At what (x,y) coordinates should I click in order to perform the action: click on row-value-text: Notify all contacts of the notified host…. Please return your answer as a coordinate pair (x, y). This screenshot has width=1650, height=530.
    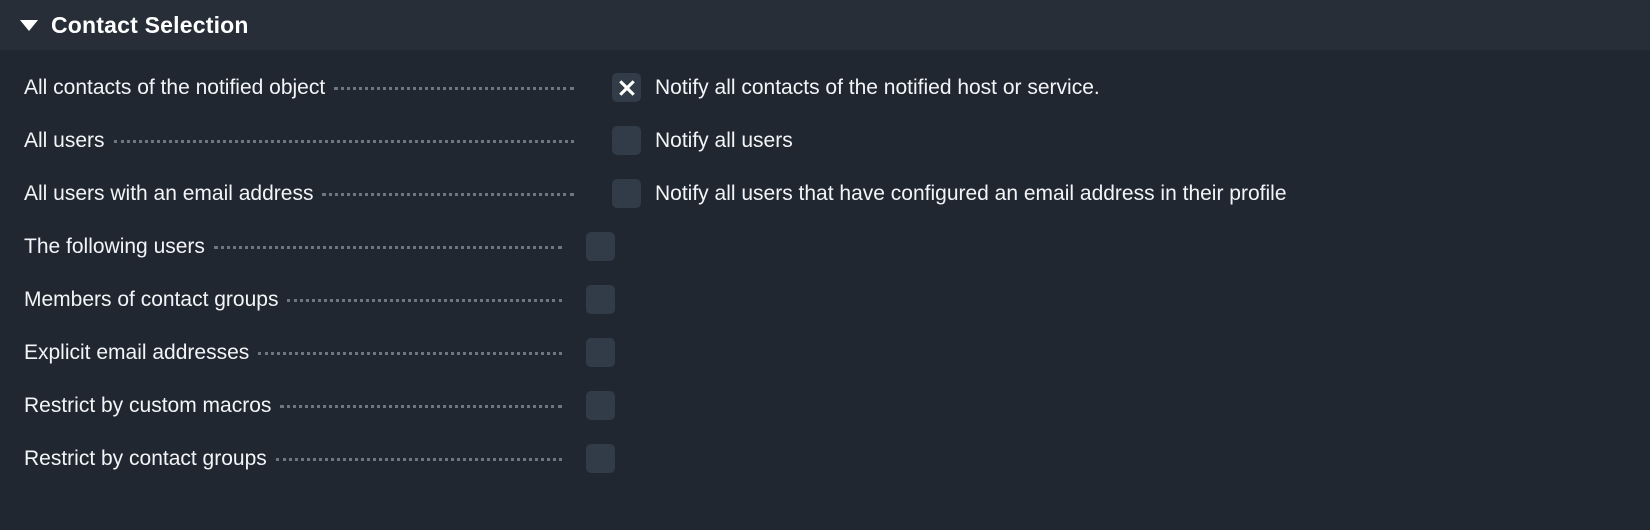
    Looking at the image, I should click on (877, 87).